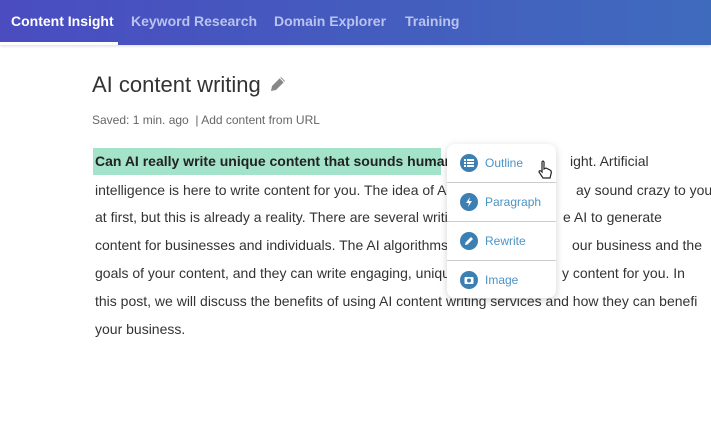 The width and height of the screenshot is (711, 425). I want to click on popup-item-label: Image, so click(502, 280).